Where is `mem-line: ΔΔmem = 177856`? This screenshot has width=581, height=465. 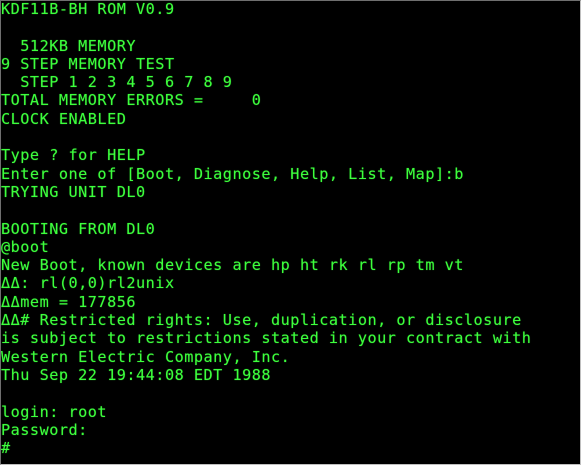
mem-line: ΔΔmem = 177856 is located at coordinates (69, 301).